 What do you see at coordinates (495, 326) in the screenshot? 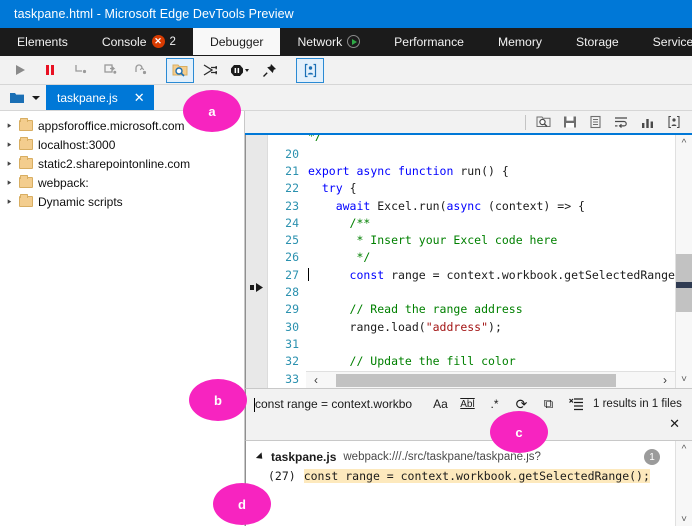
I see `code-token: );` at bounding box center [495, 326].